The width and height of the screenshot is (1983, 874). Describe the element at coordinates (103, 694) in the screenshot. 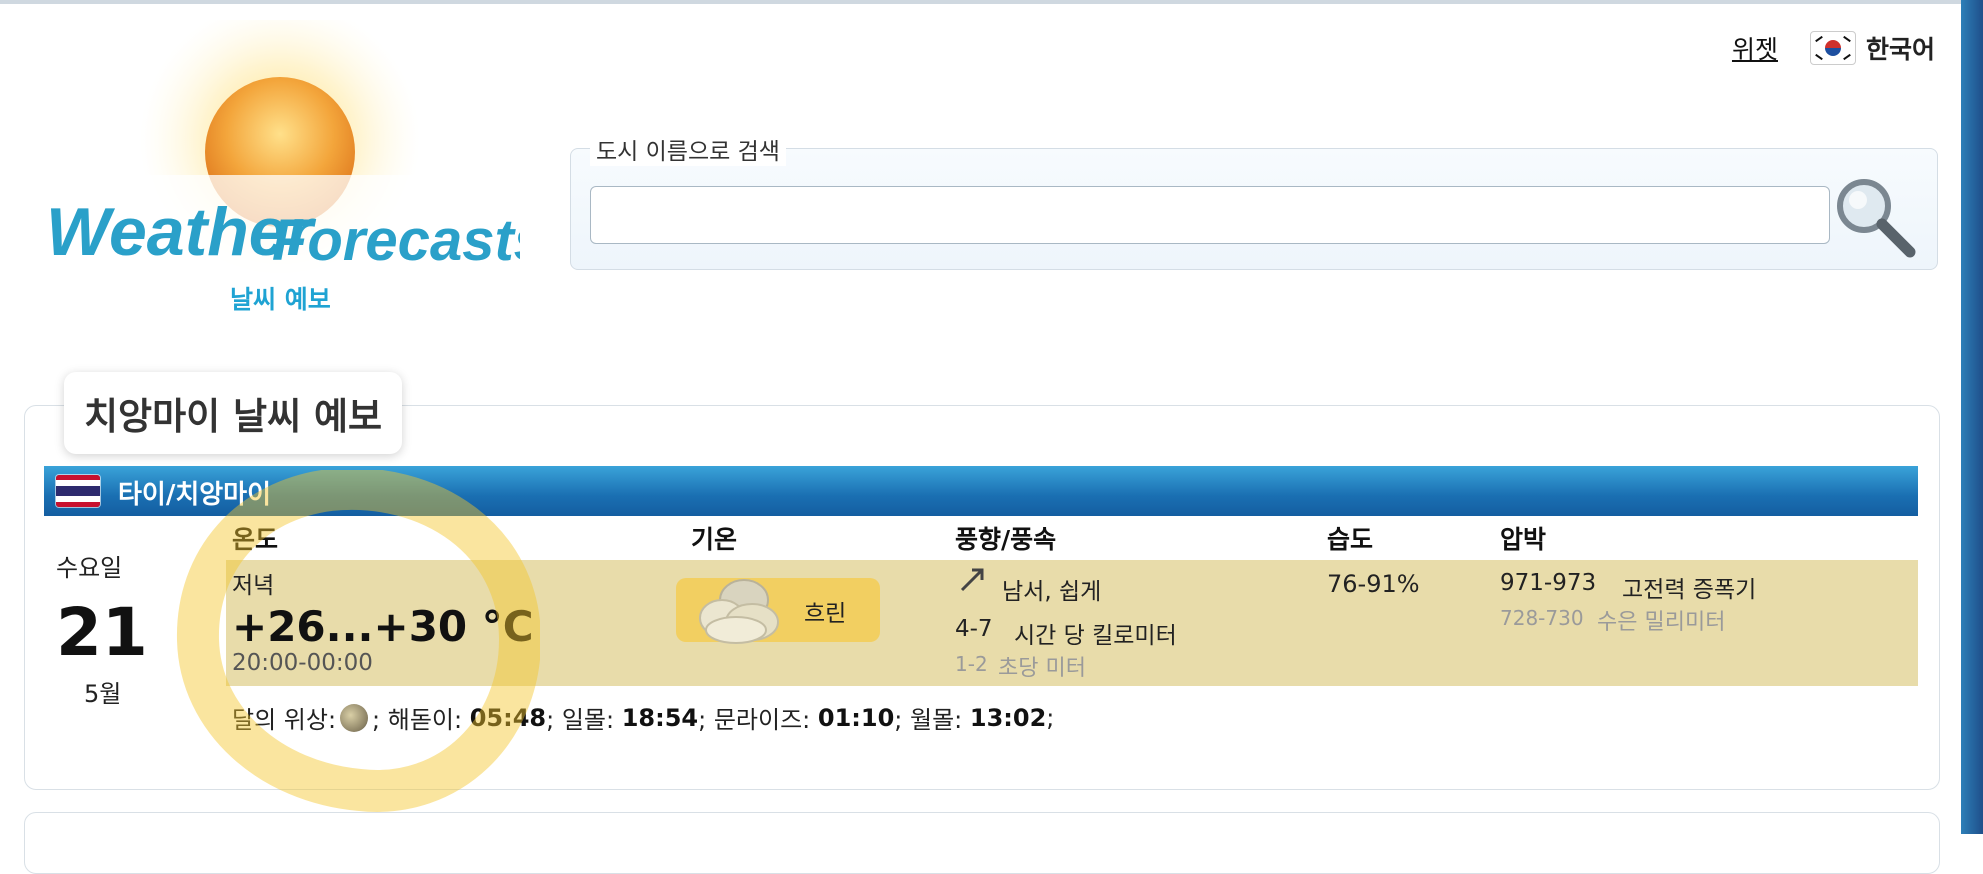

I see `month: 5월` at that location.